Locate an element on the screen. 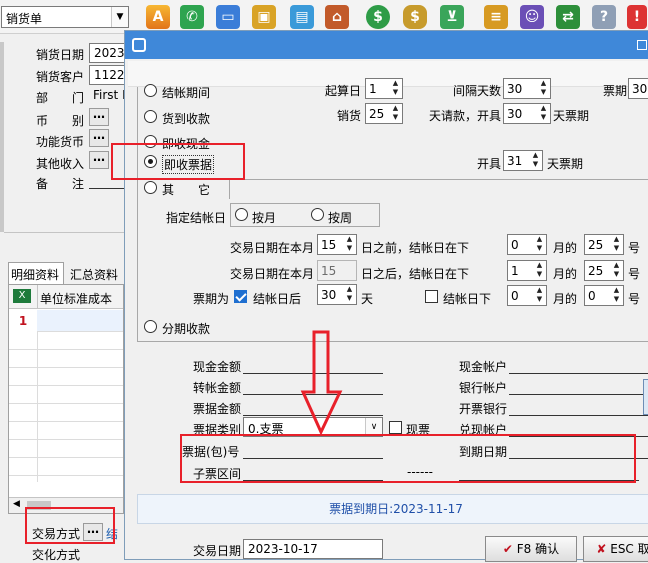  radio-by-week is located at coordinates (317, 214).